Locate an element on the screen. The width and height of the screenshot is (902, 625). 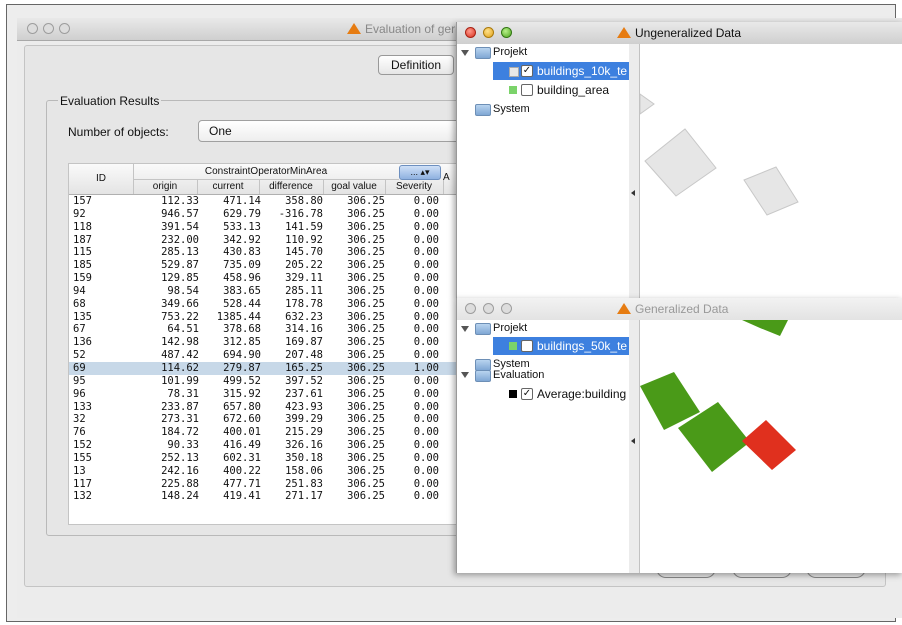
table-row: 133 233.87 657.80 423.93 306.25 0.00 is located at coordinates (264, 407).